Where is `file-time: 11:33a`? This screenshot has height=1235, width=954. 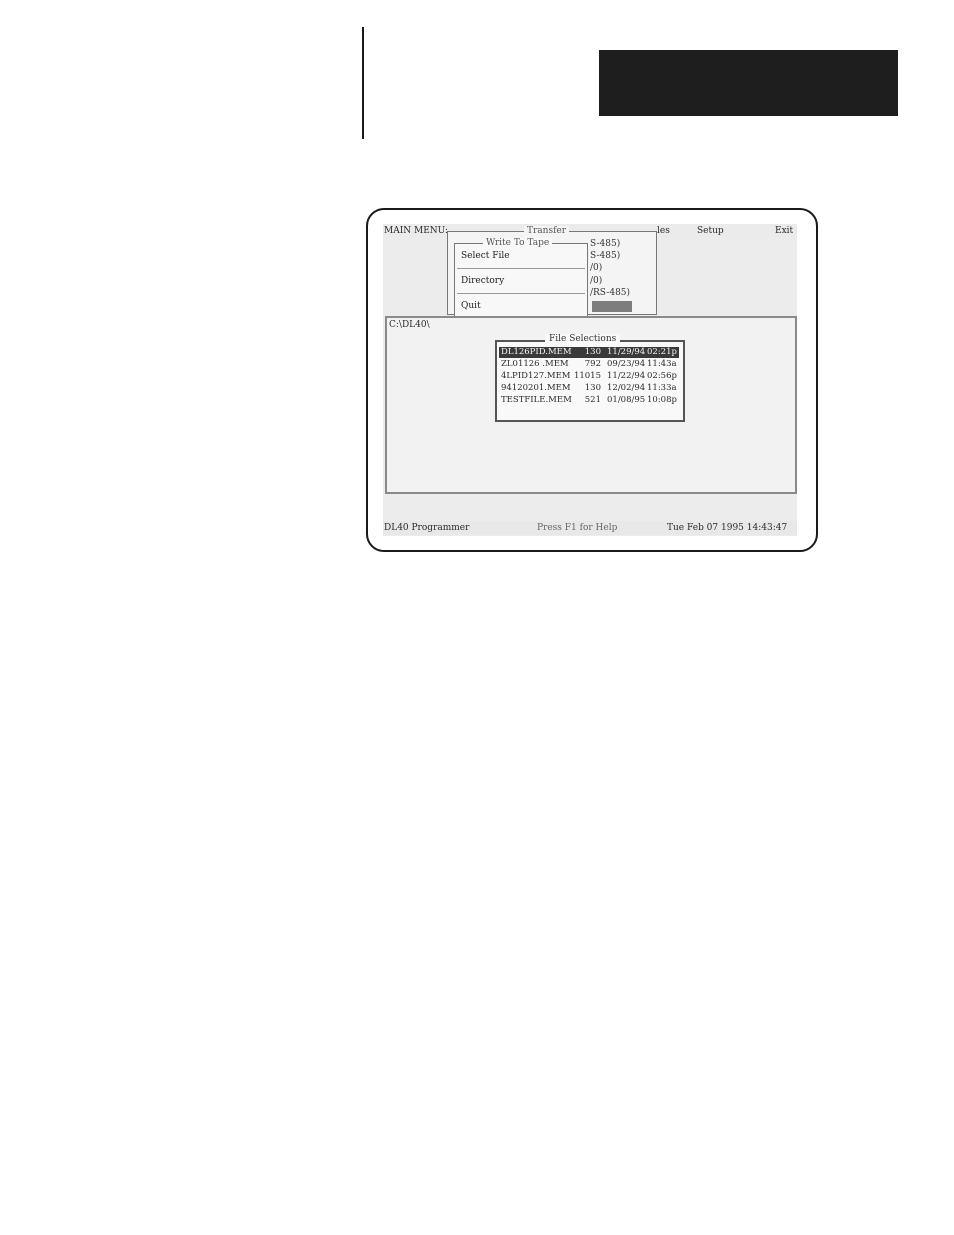 file-time: 11:33a is located at coordinates (662, 388).